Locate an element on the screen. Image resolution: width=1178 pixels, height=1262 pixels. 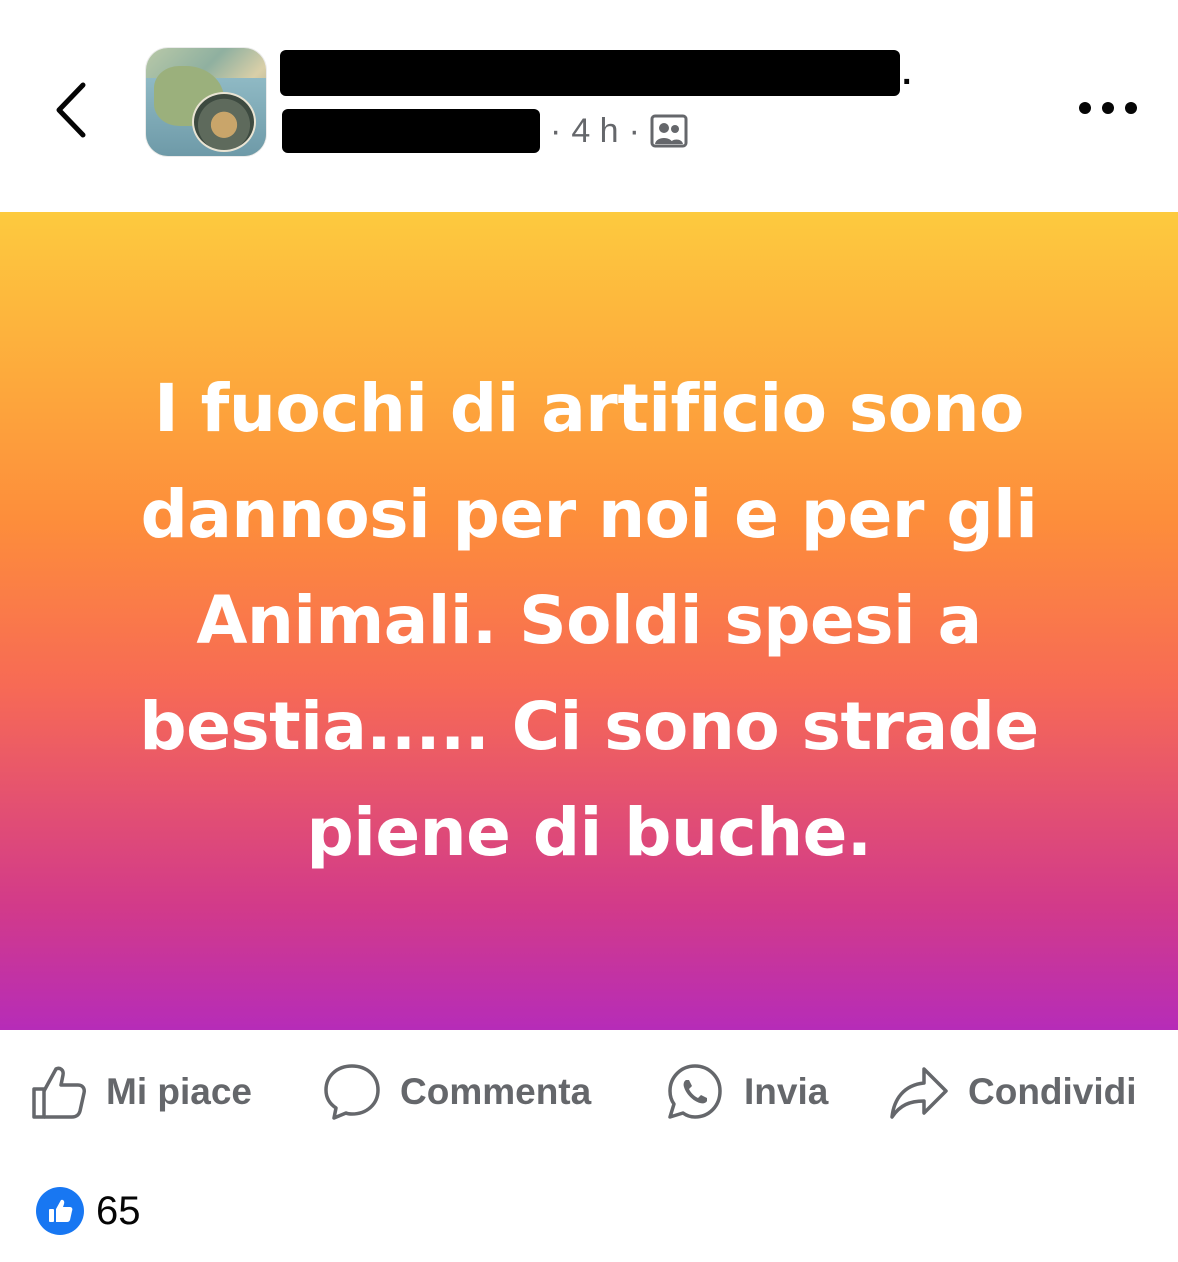
more-options-button is located at coordinates (1108, 108).